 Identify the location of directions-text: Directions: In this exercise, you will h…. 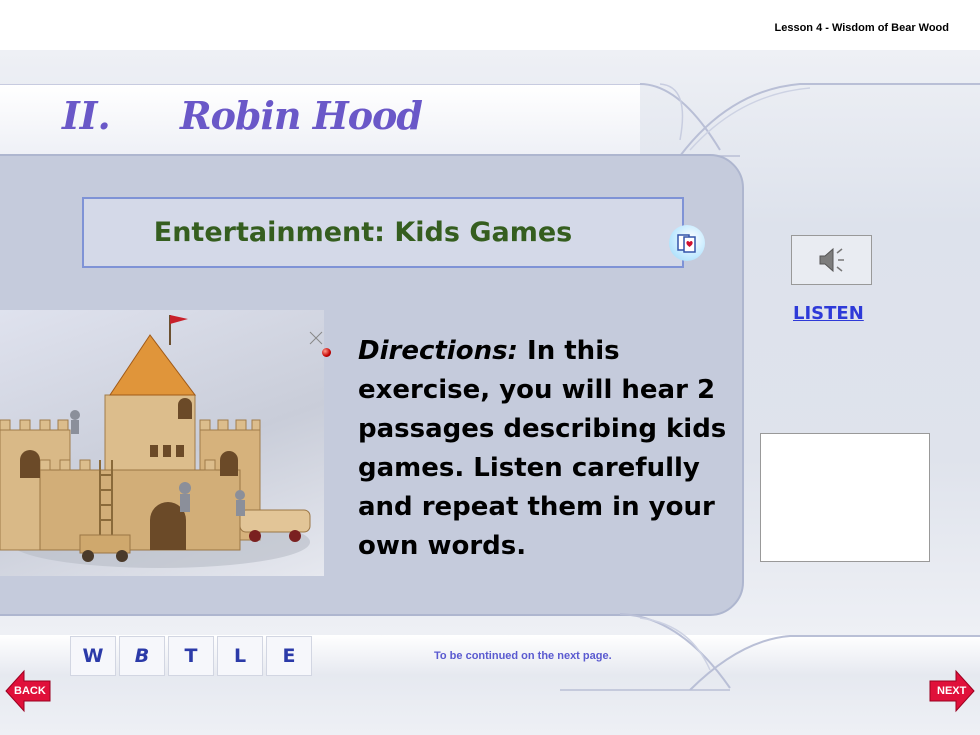
(553, 449).